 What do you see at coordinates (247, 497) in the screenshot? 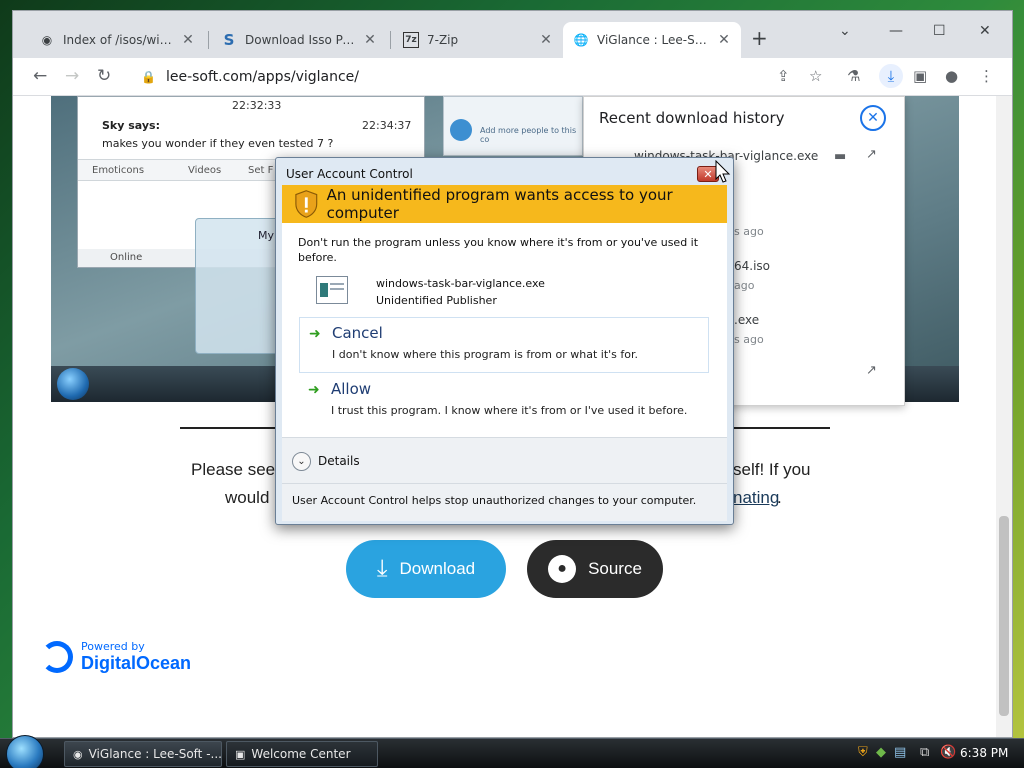
I see `intro-text-line2: would` at bounding box center [247, 497].